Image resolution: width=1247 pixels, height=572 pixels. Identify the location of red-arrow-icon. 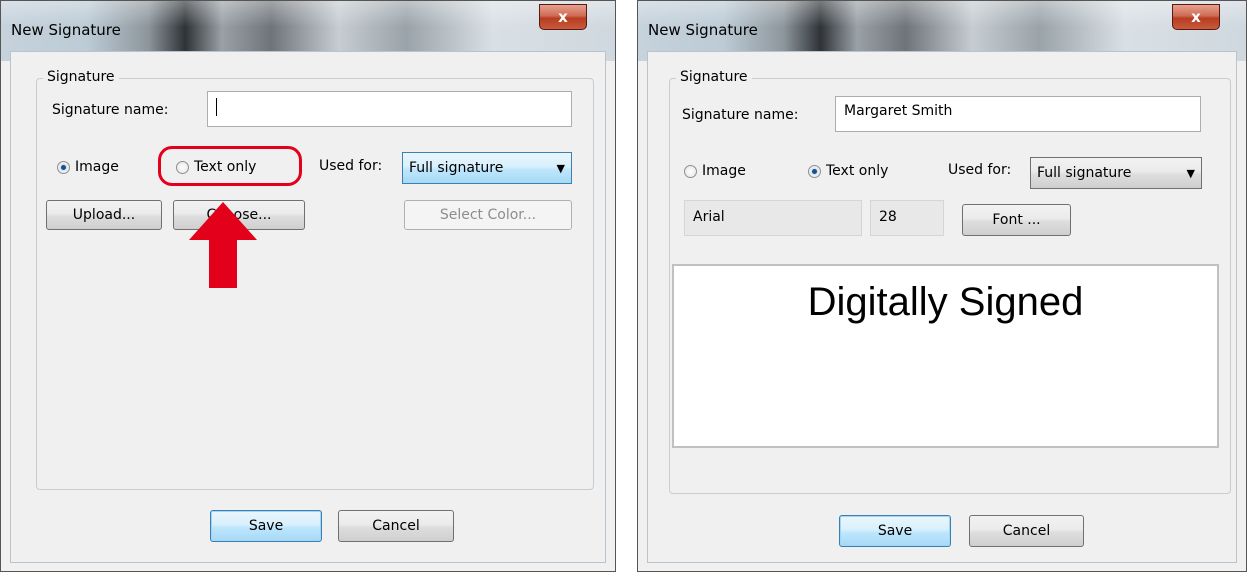
(223, 245).